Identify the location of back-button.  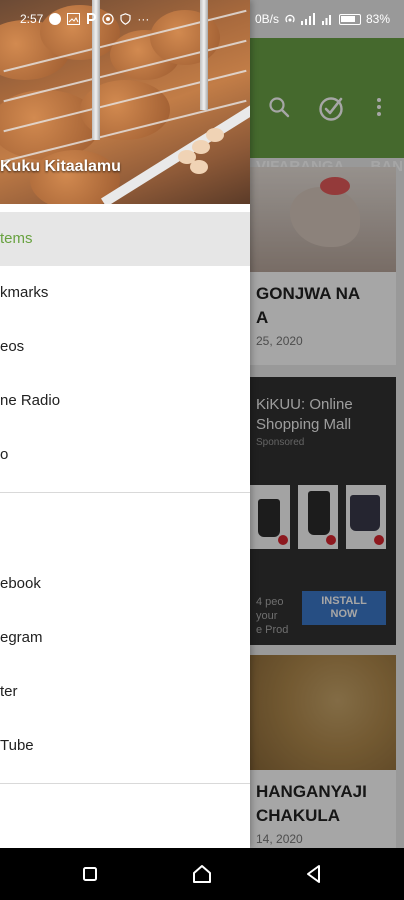
(314, 874).